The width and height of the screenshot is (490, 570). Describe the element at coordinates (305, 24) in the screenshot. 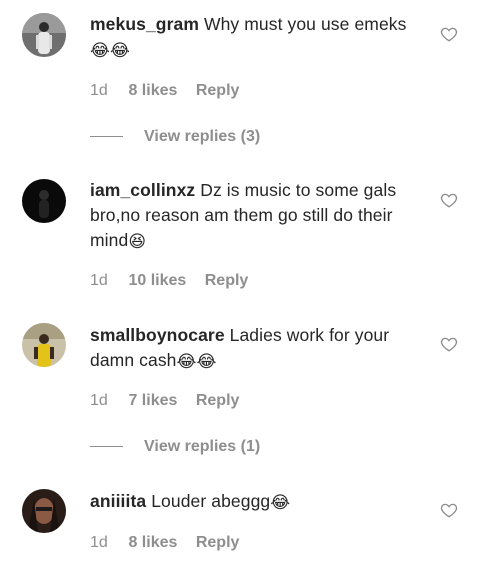

I see `comment-body: Why must you use emeks` at that location.